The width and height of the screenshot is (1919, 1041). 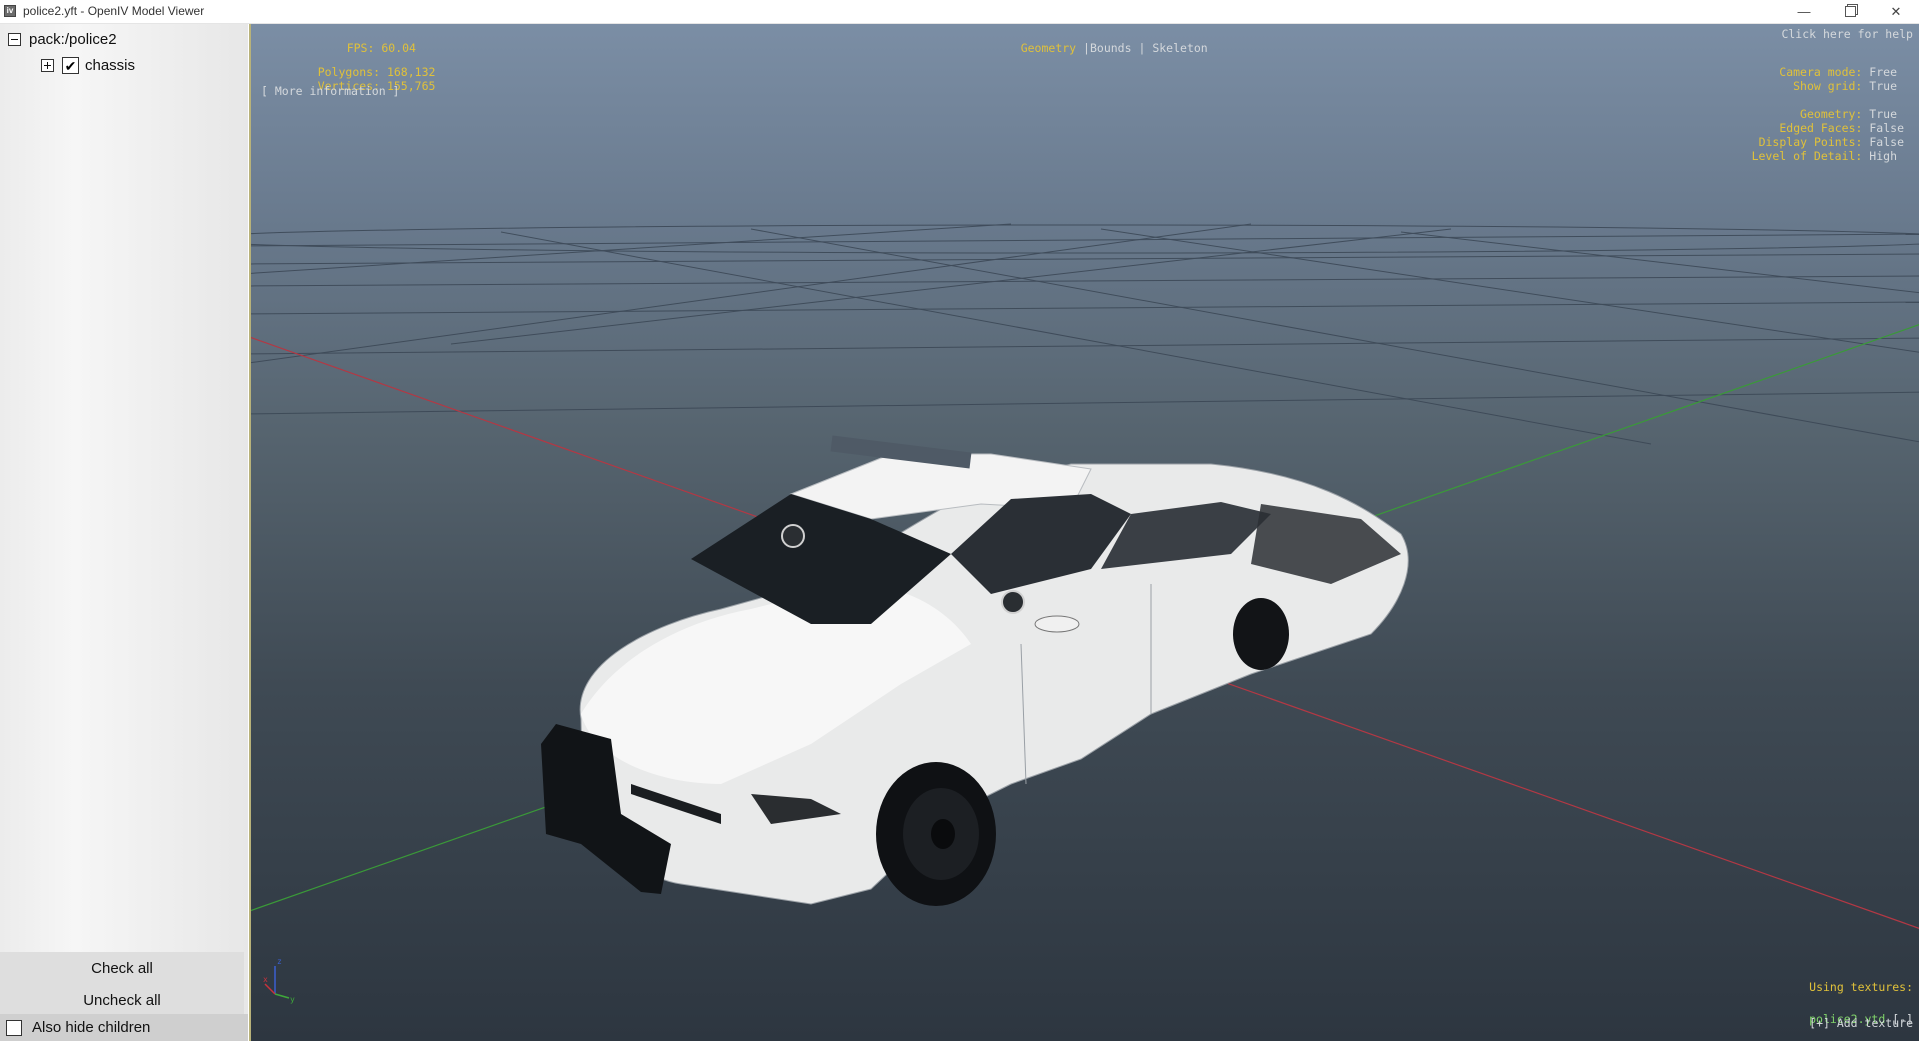 What do you see at coordinates (122, 1000) in the screenshot?
I see `uncheck-all-button: Uncheck all` at bounding box center [122, 1000].